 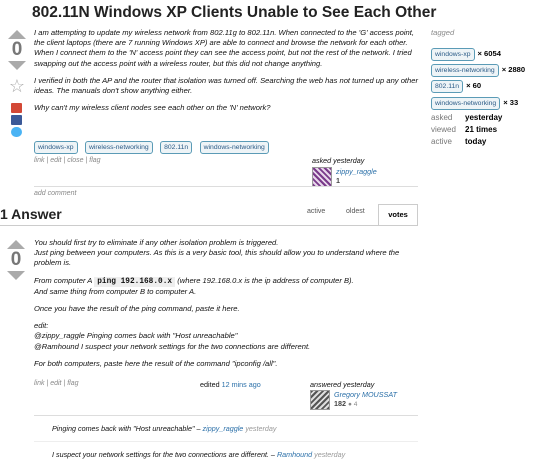 I want to click on user-name: zippy_raggle, so click(x=356, y=171).